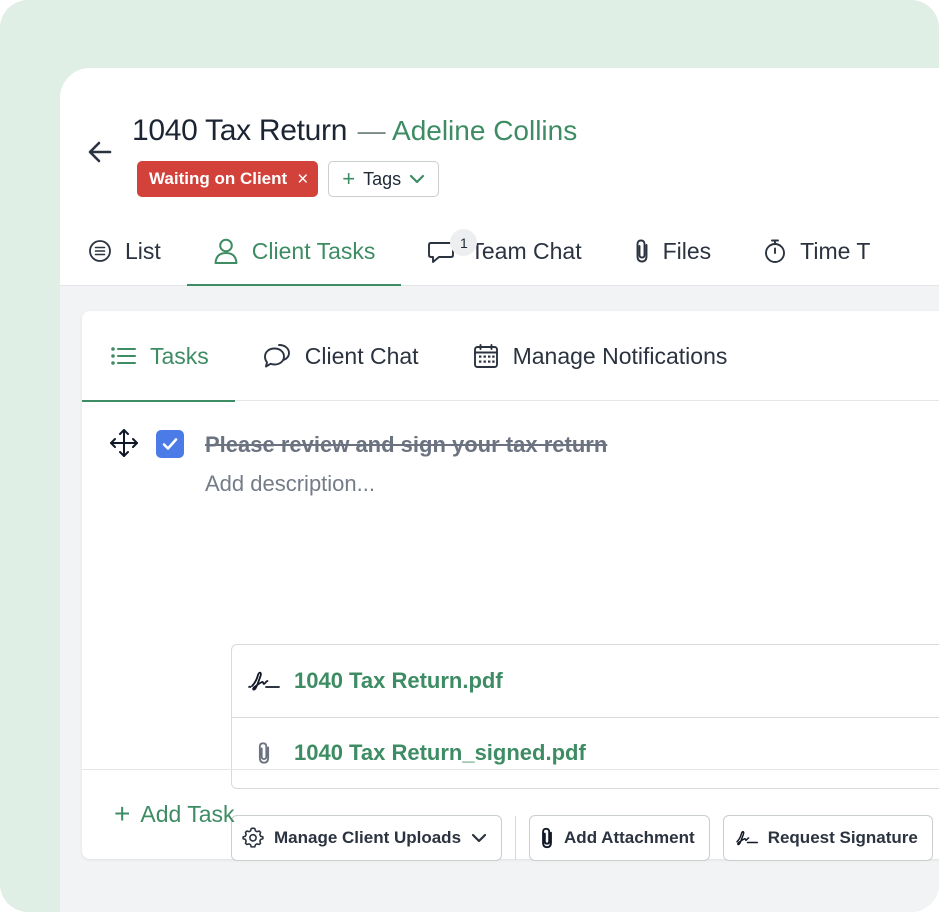 The height and width of the screenshot is (912, 939). Describe the element at coordinates (398, 680) in the screenshot. I see `file-name: 1040 Tax Return.pdf` at that location.